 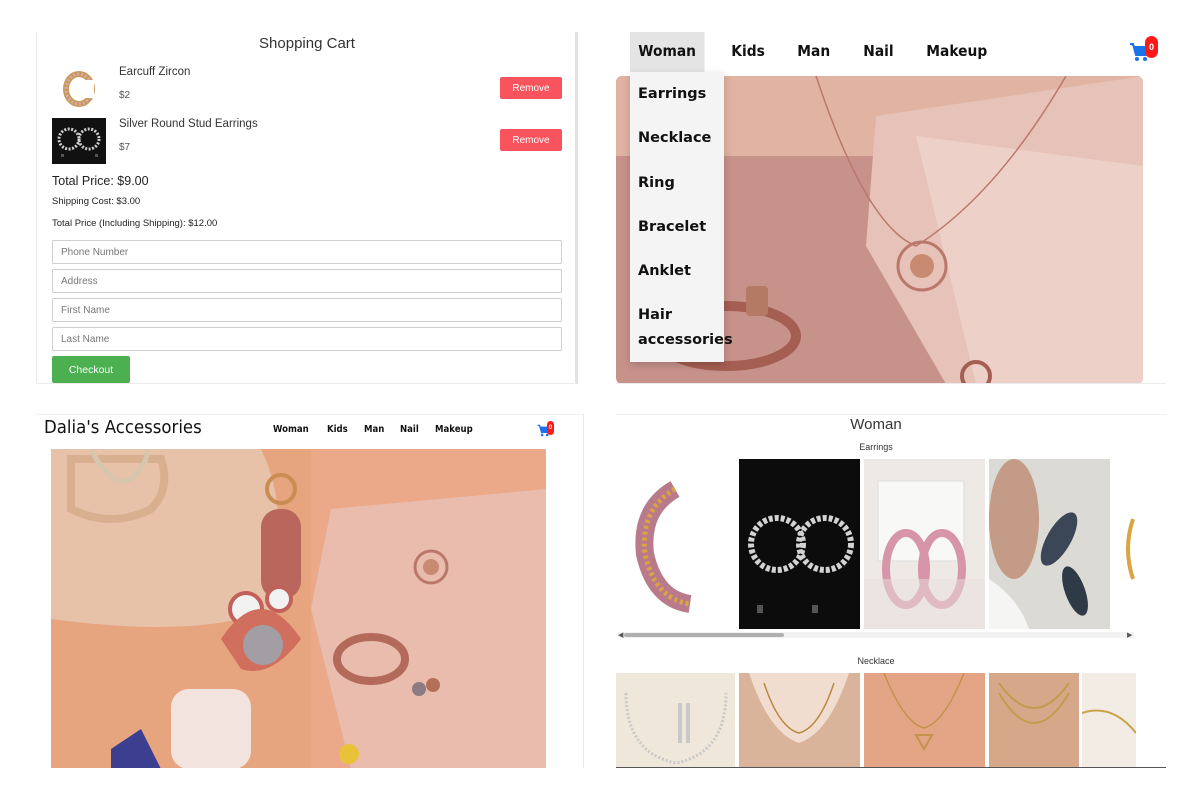 I want to click on product-image-partial, so click(x=1124, y=544).